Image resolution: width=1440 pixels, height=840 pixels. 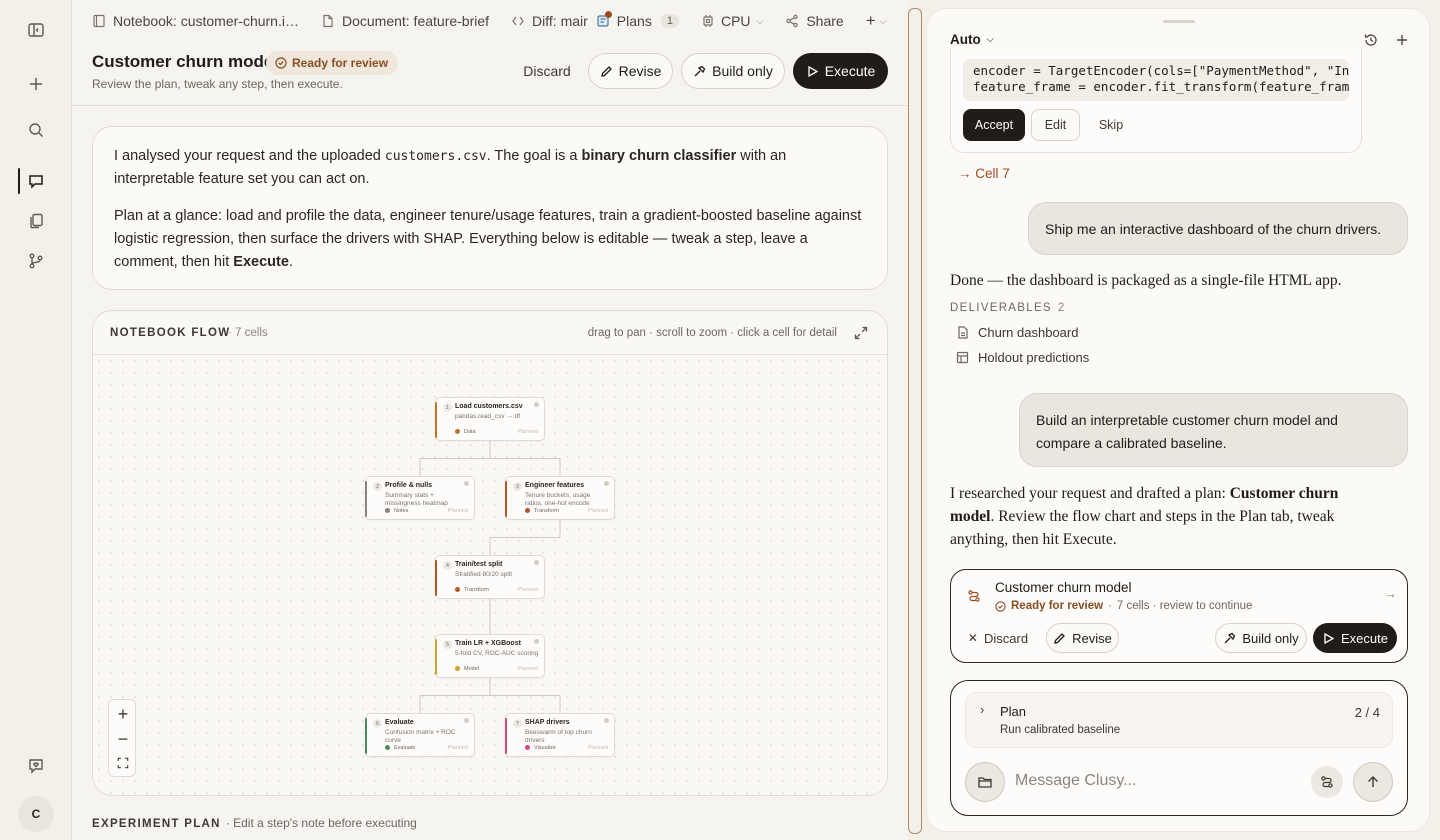 I want to click on deliverable-item: Holdout predictions, so click(x=1022, y=357).